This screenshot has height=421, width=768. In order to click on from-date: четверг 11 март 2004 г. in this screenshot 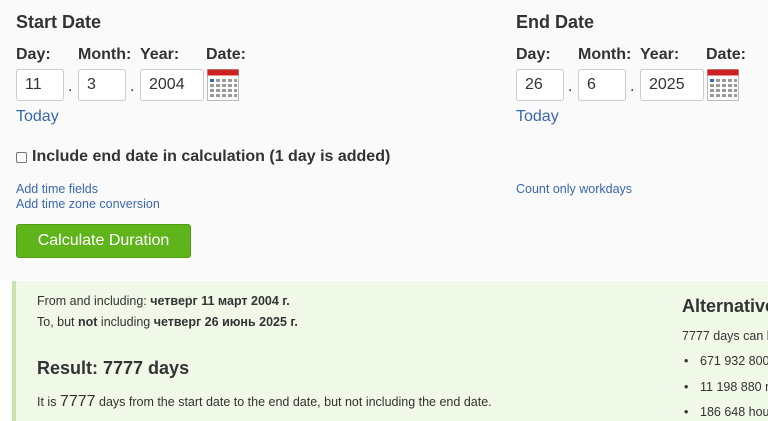, I will do `click(220, 301)`.